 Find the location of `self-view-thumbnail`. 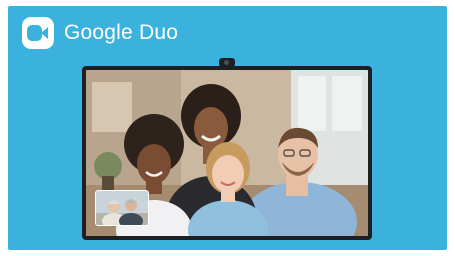

self-view-thumbnail is located at coordinates (122, 208).